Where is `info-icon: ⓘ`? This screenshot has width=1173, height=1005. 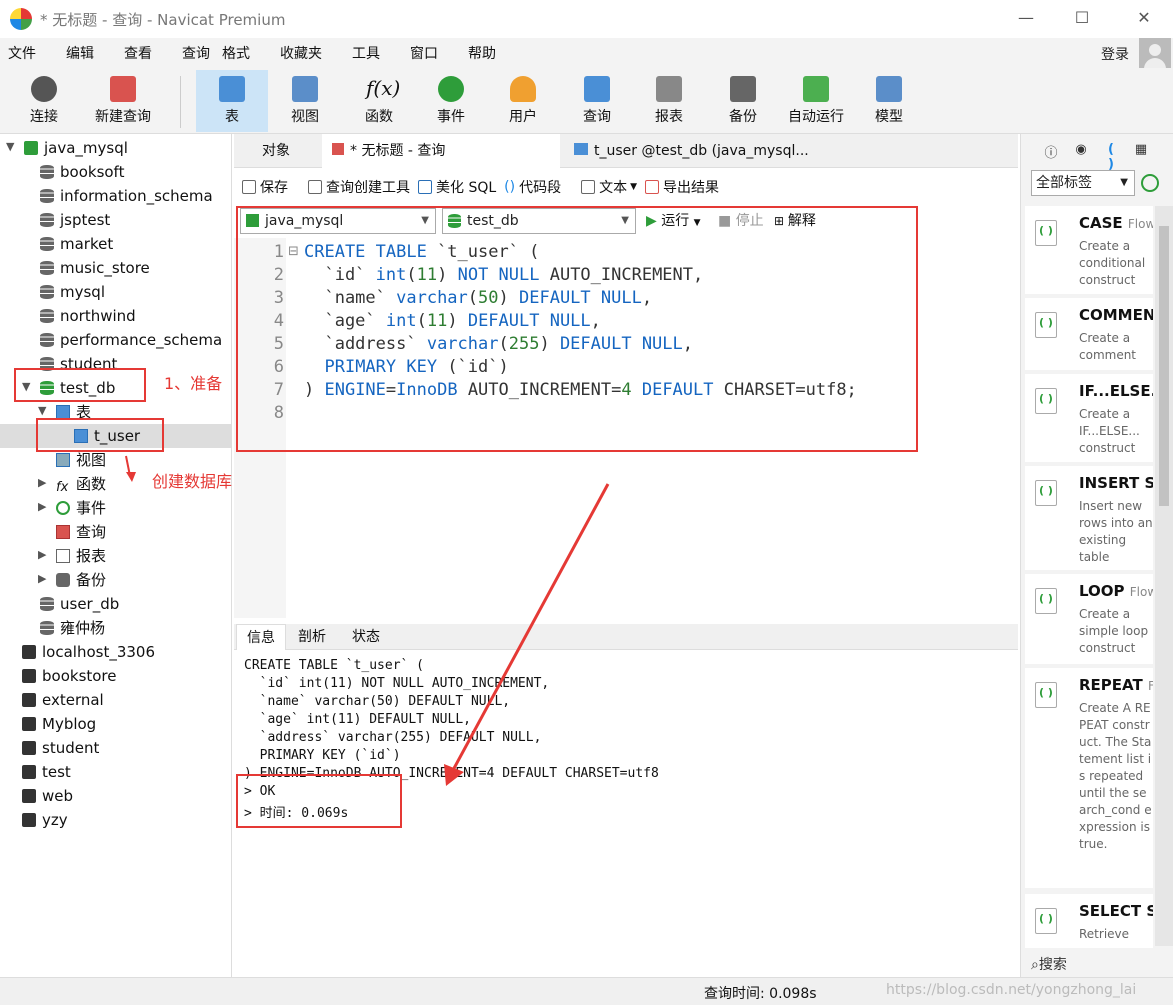 info-icon: ⓘ is located at coordinates (1051, 151).